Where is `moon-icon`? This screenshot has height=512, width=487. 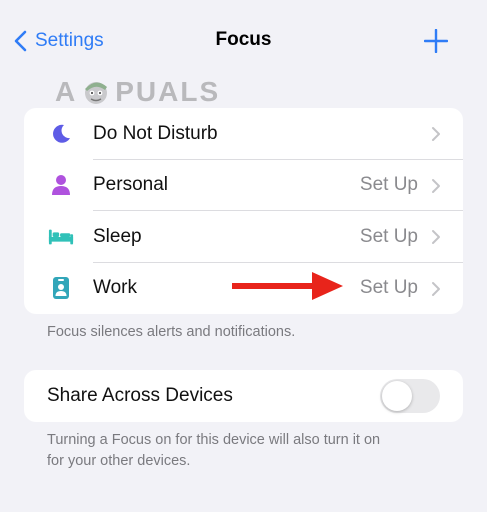 moon-icon is located at coordinates (61, 134).